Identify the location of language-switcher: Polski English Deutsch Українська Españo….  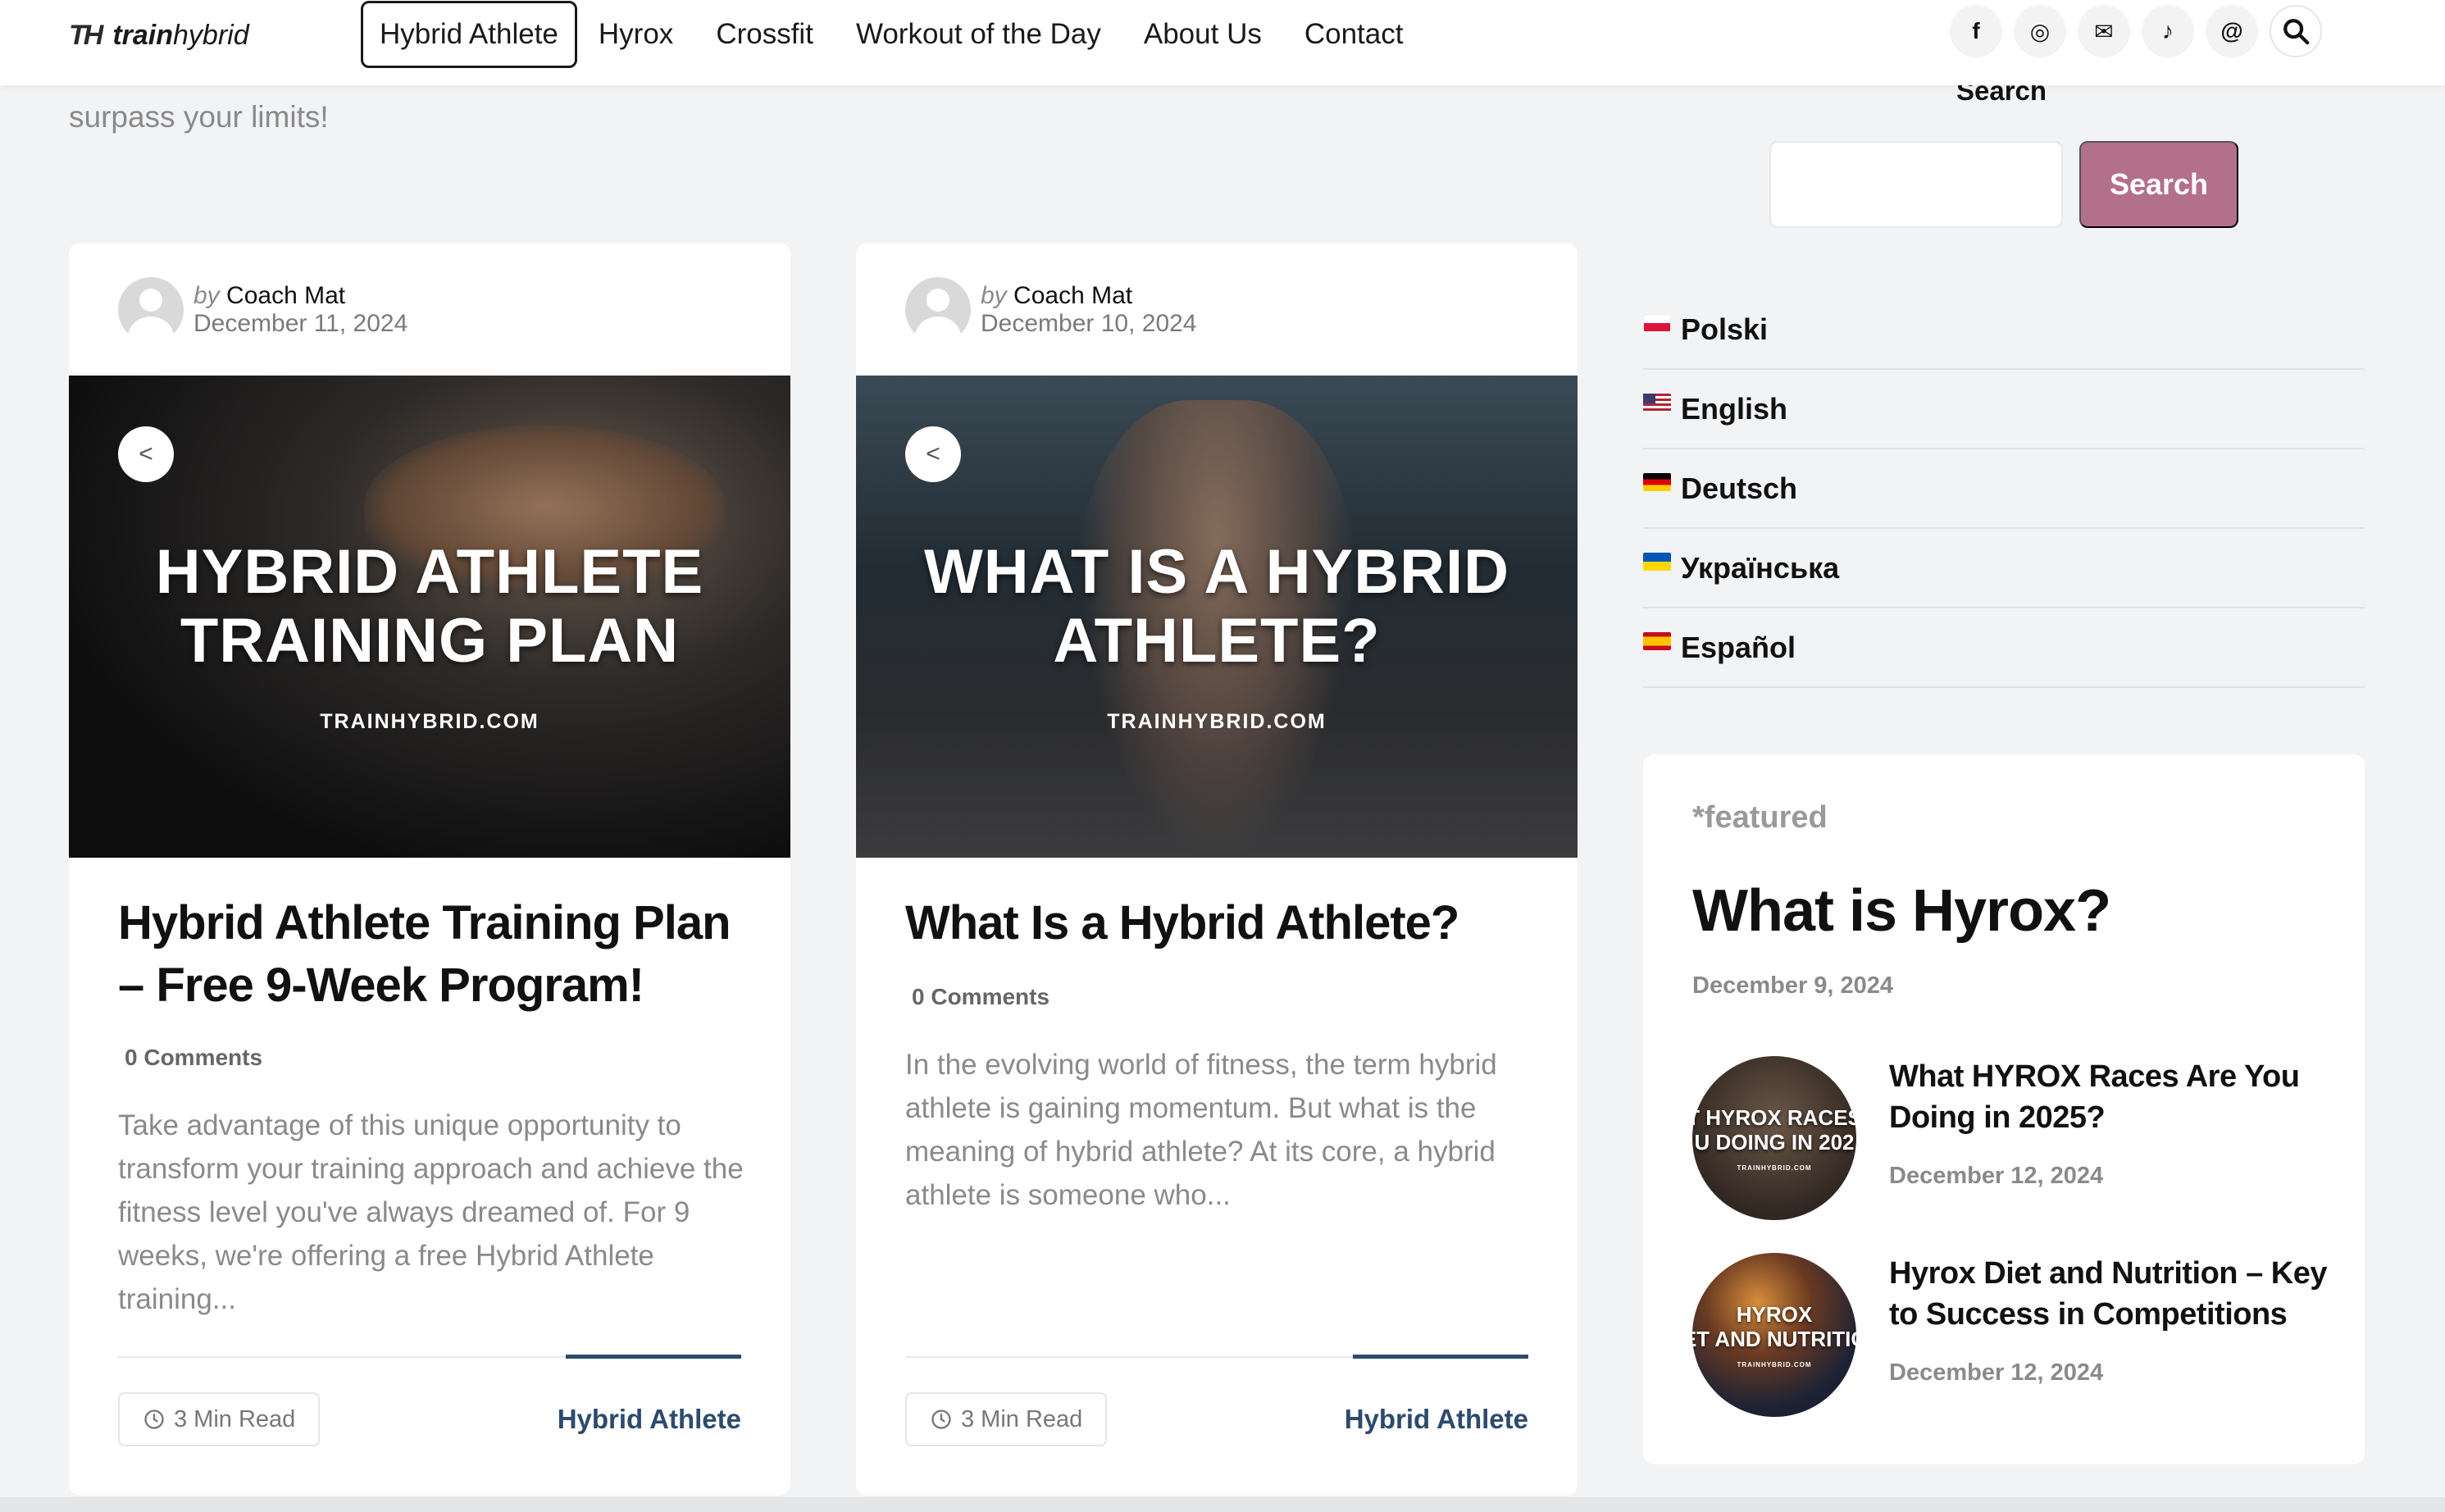
(2004, 489).